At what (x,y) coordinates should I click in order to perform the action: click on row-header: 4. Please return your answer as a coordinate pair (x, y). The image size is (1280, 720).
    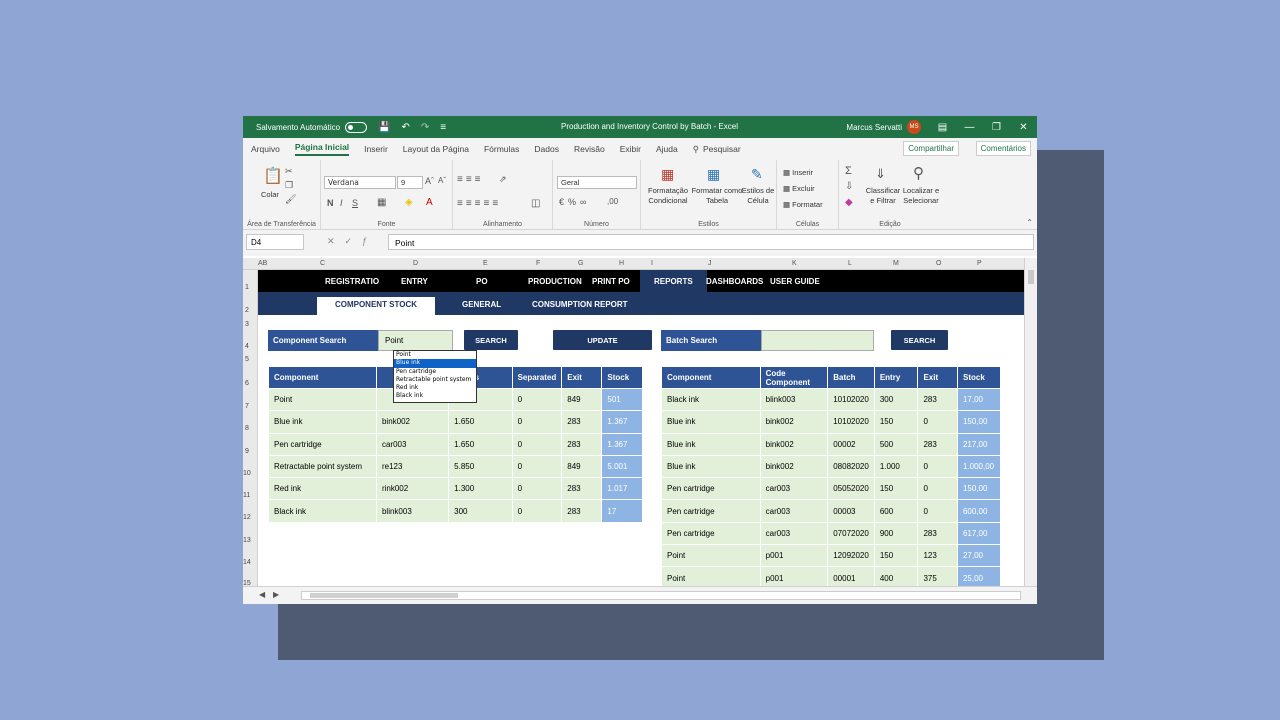
    Looking at the image, I should click on (247, 346).